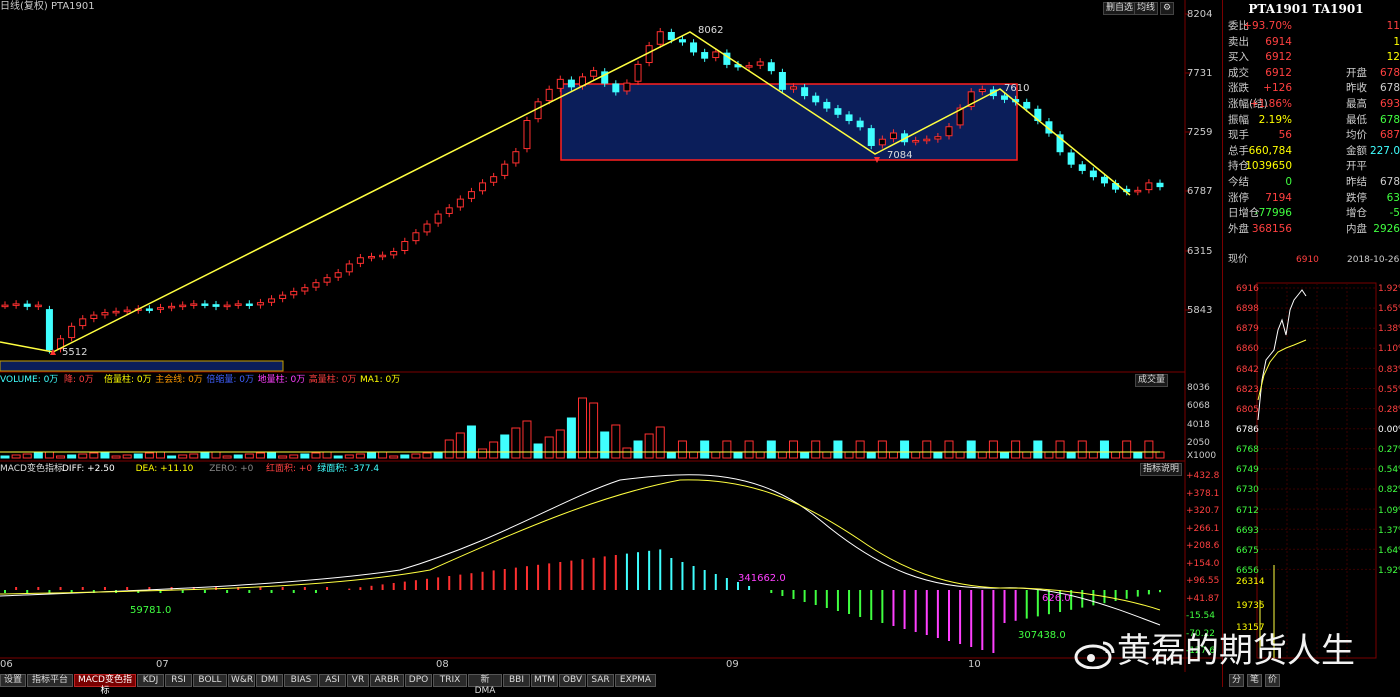  What do you see at coordinates (1254, 680) in the screenshot?
I see `tab-trades: 笔` at bounding box center [1254, 680].